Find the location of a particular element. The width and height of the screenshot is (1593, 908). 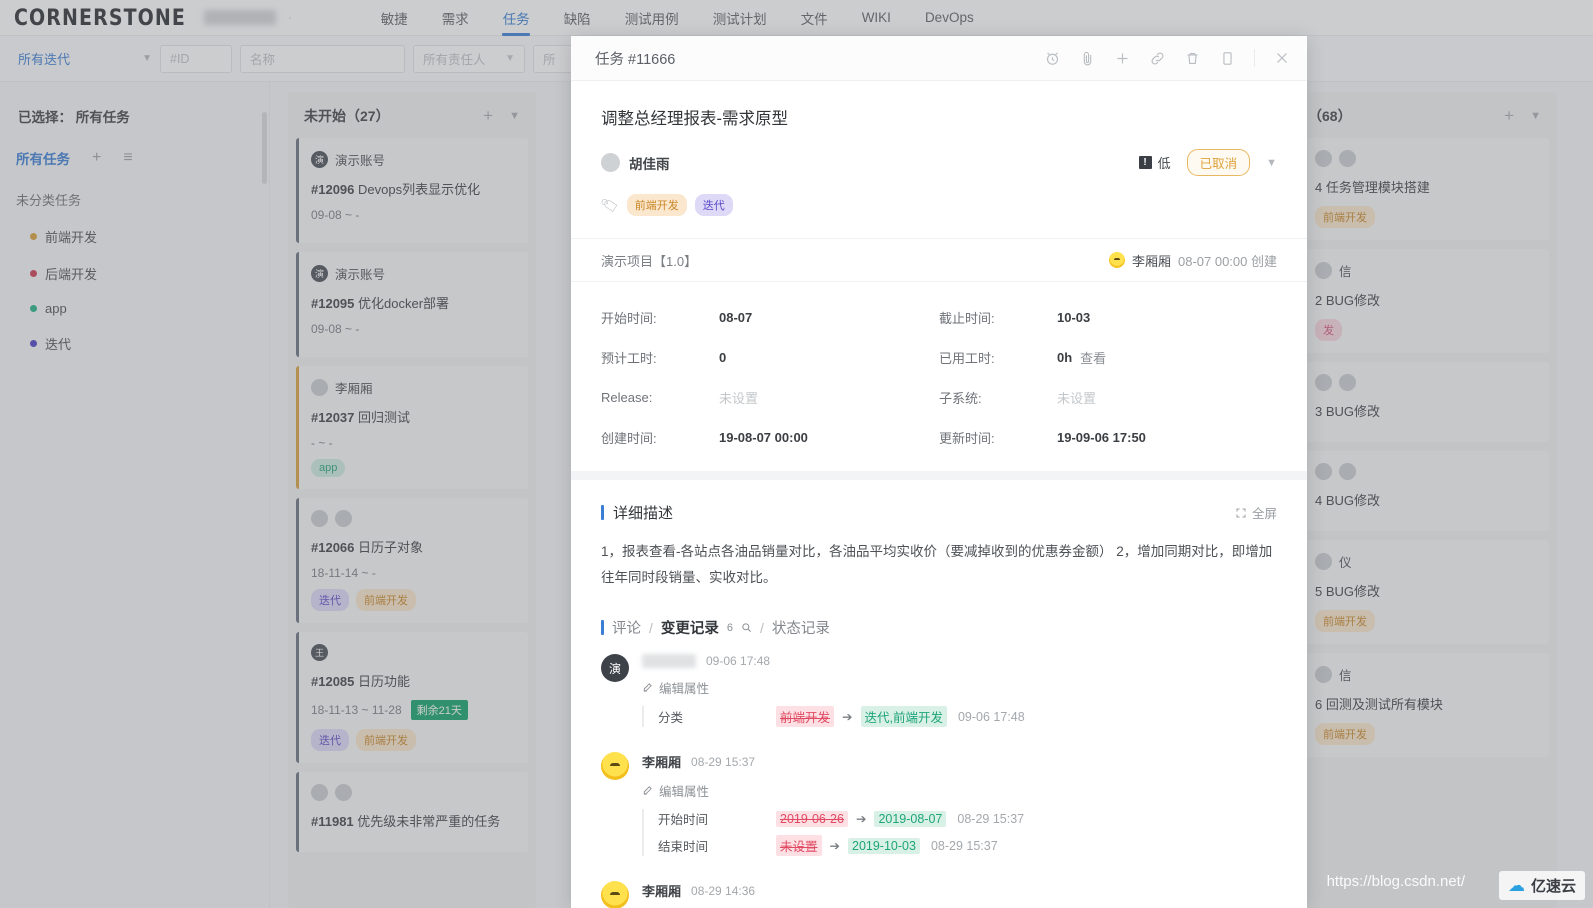

modal-header: 任务 #11666 is located at coordinates (939, 58).